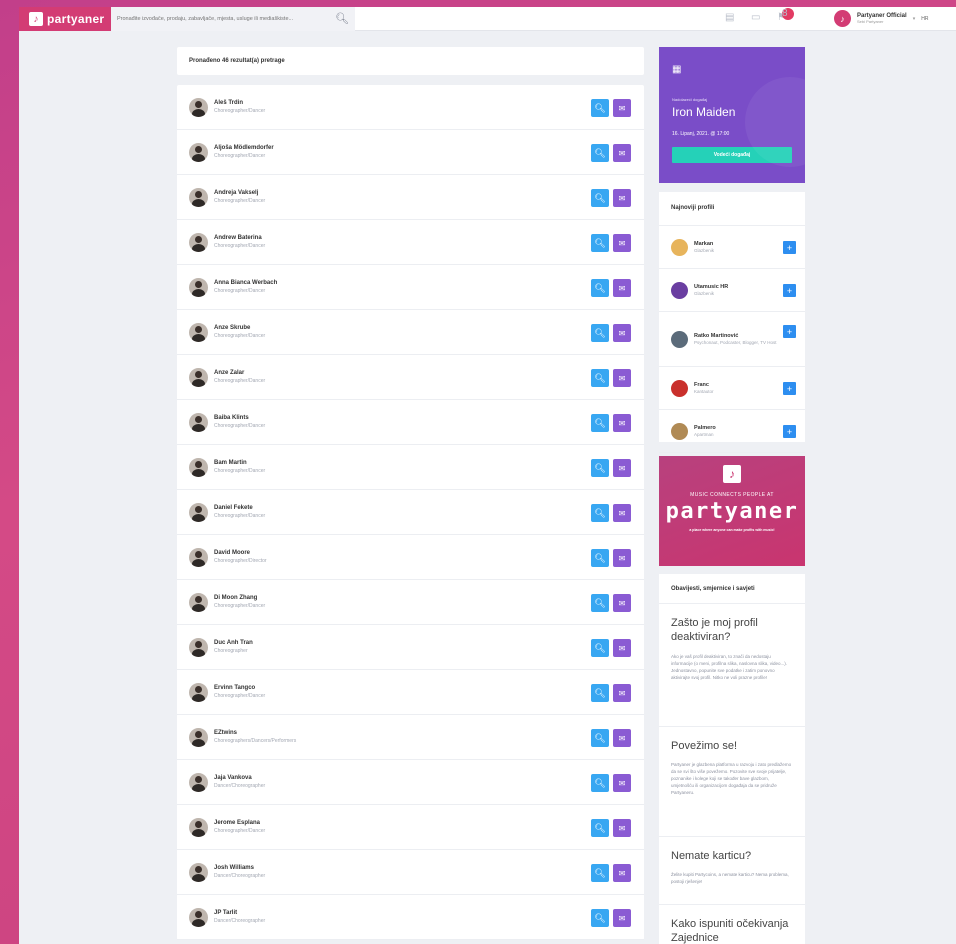  I want to click on chevron-down-icon: ▾, so click(914, 19).